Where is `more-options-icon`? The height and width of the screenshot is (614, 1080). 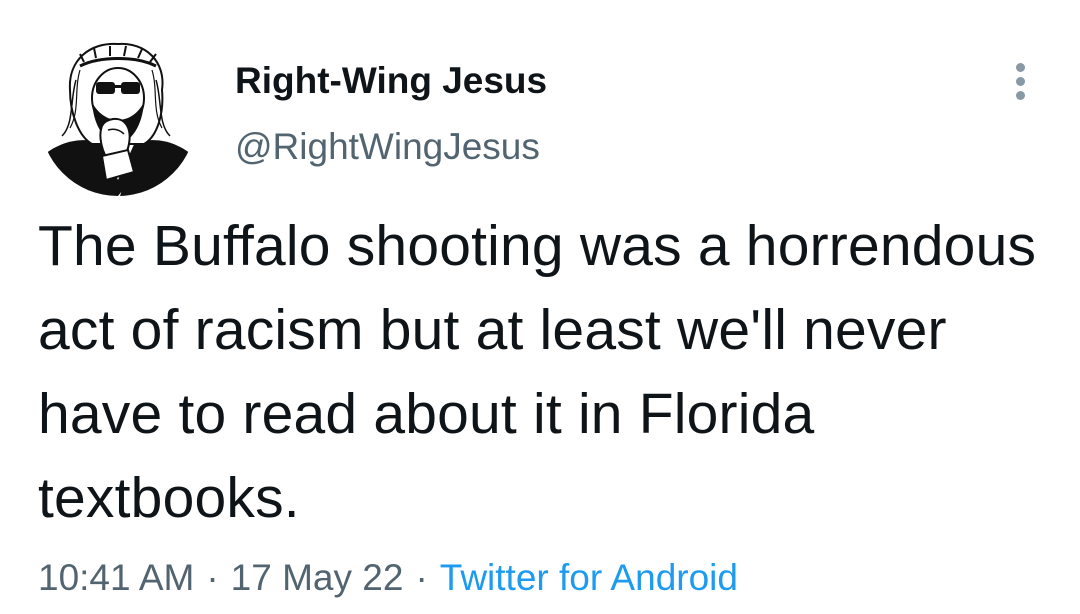
more-options-icon is located at coordinates (1020, 67).